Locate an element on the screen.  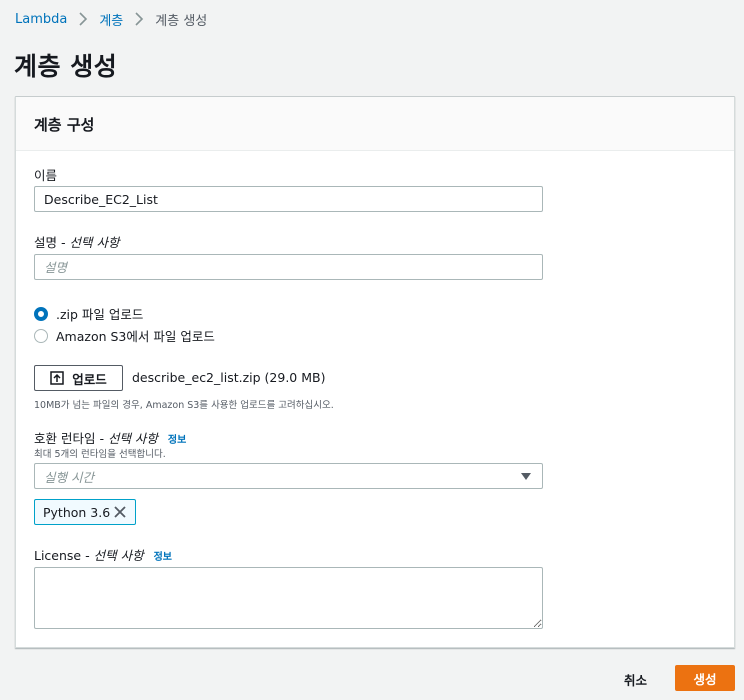
runtimes-optional-text: - 선택 사항 is located at coordinates (128, 438).